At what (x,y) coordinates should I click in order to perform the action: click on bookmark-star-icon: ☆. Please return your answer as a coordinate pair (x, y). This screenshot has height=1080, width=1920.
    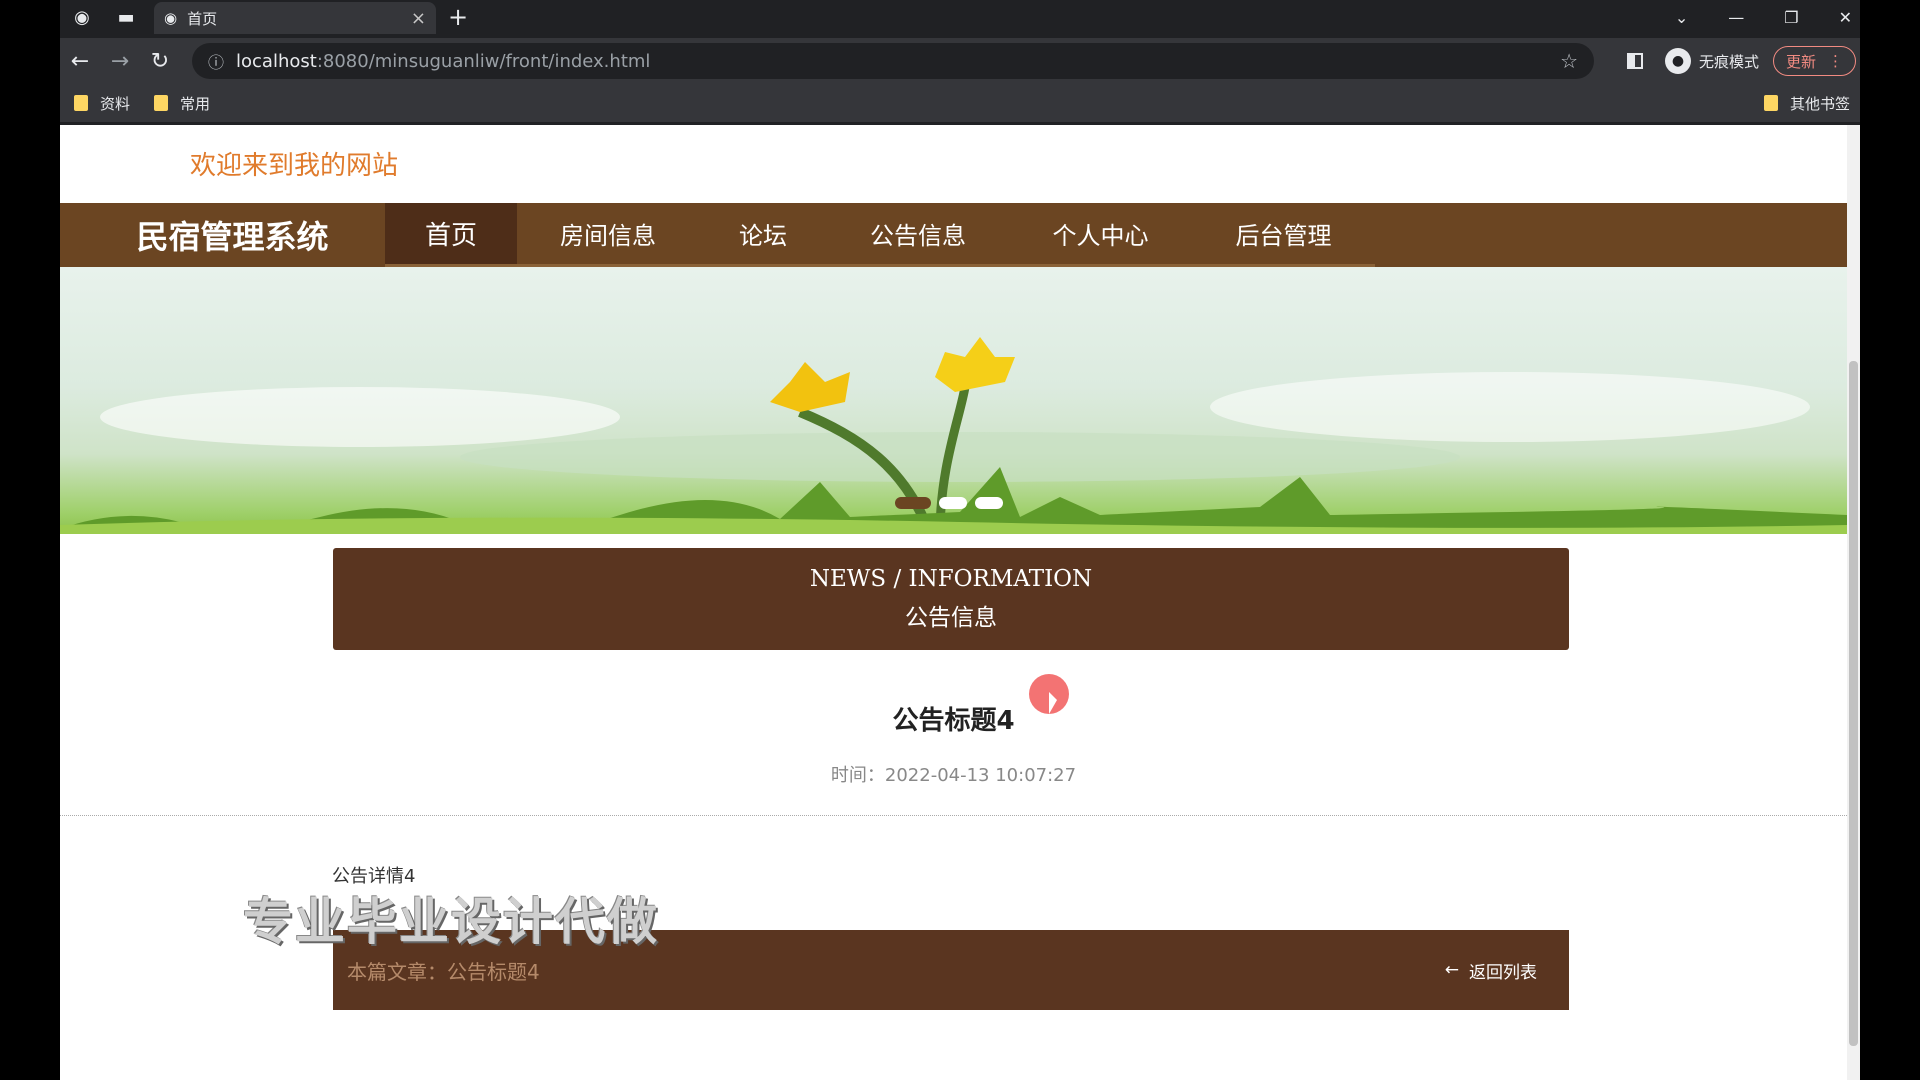
    Looking at the image, I should click on (1569, 61).